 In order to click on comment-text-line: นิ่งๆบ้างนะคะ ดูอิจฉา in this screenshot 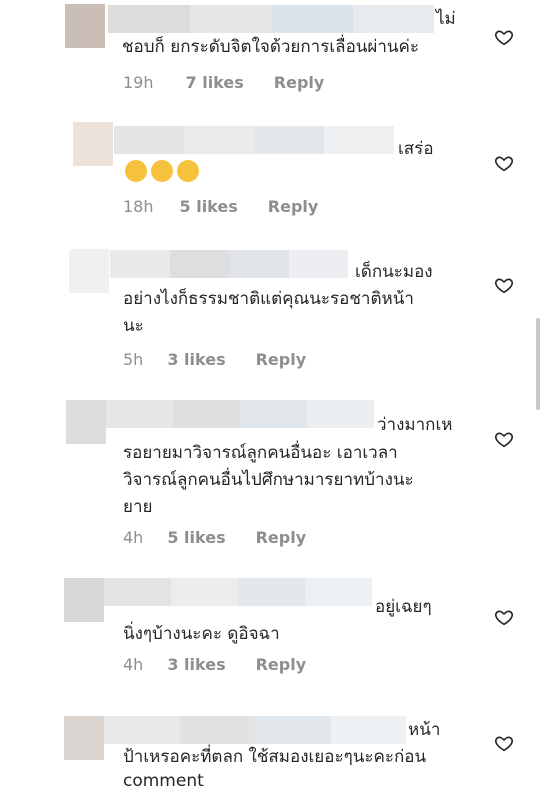, I will do `click(201, 634)`.